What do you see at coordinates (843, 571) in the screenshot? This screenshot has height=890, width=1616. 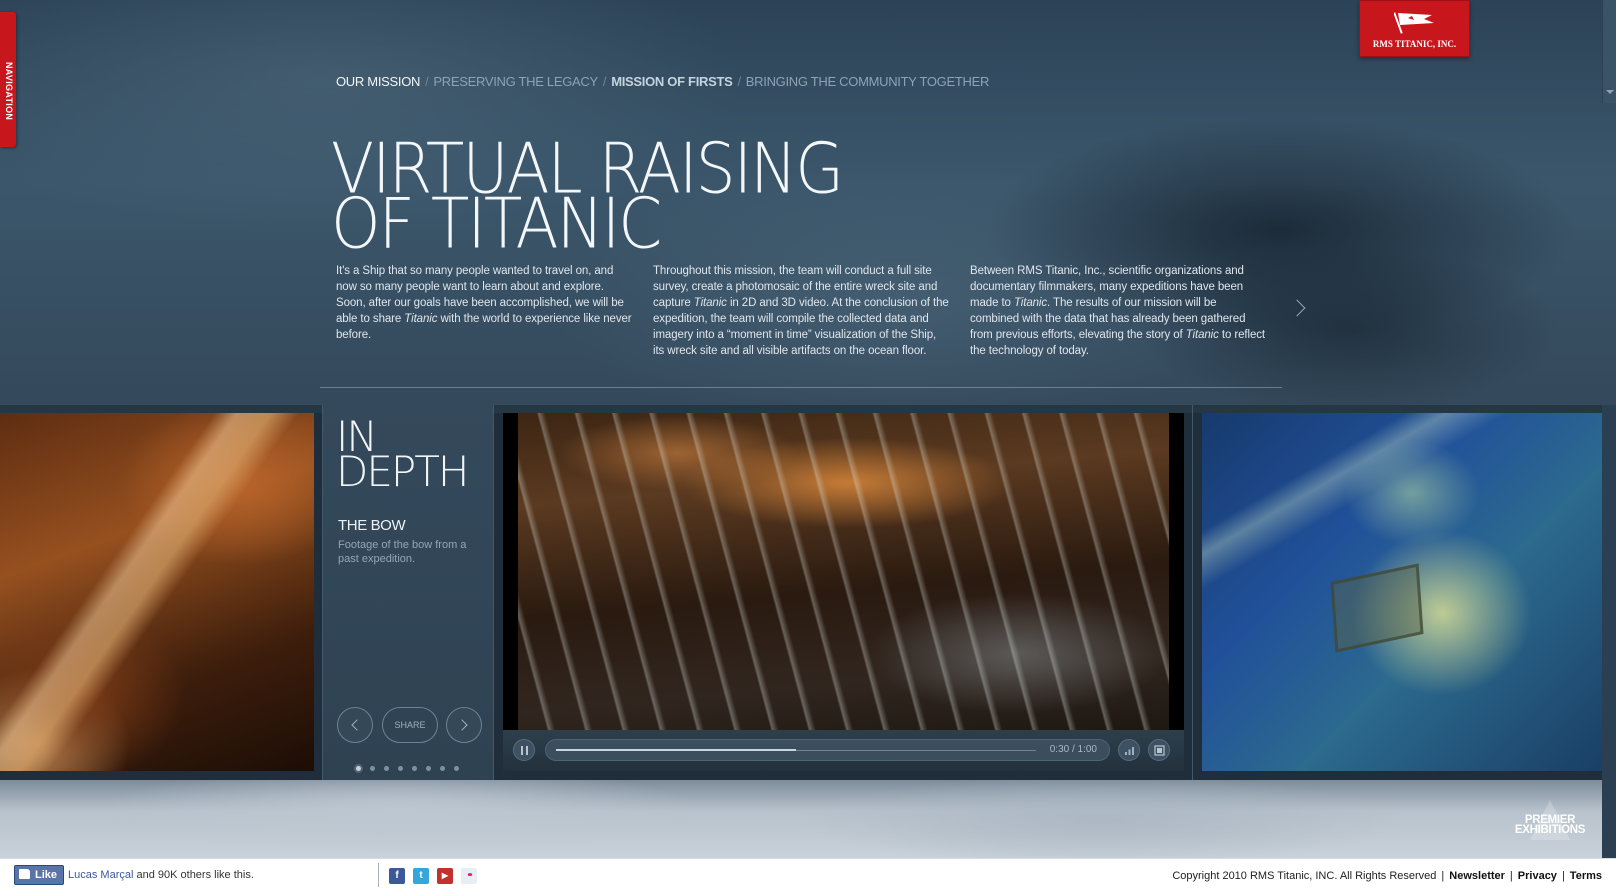 I see `video-frame` at bounding box center [843, 571].